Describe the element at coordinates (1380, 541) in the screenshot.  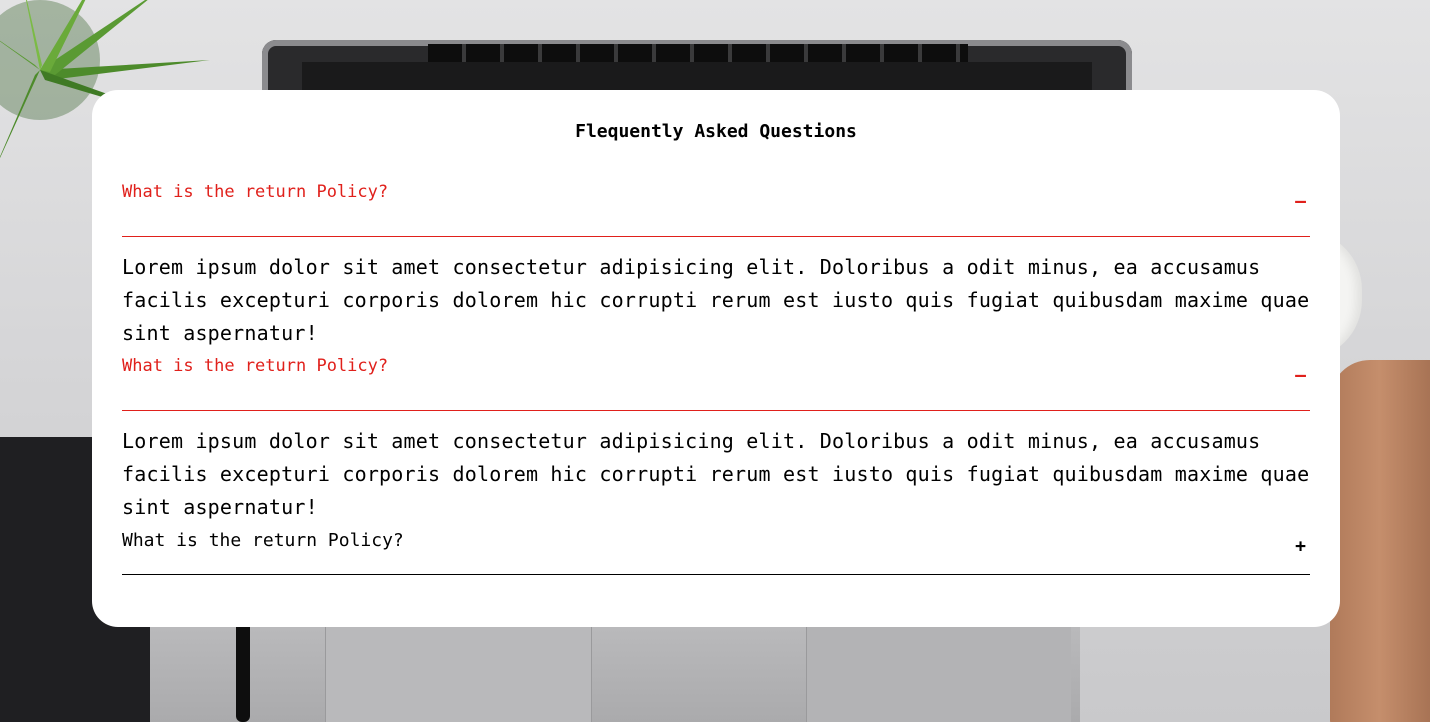
I see `hand-image` at that location.